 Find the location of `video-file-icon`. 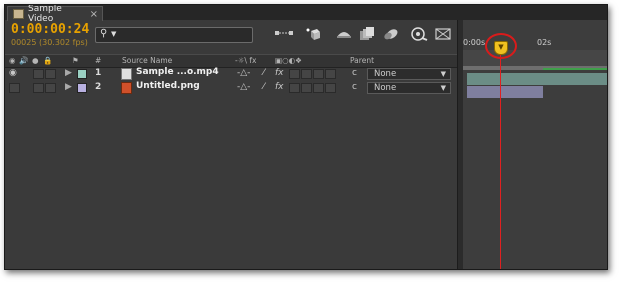

video-file-icon is located at coordinates (126, 74).